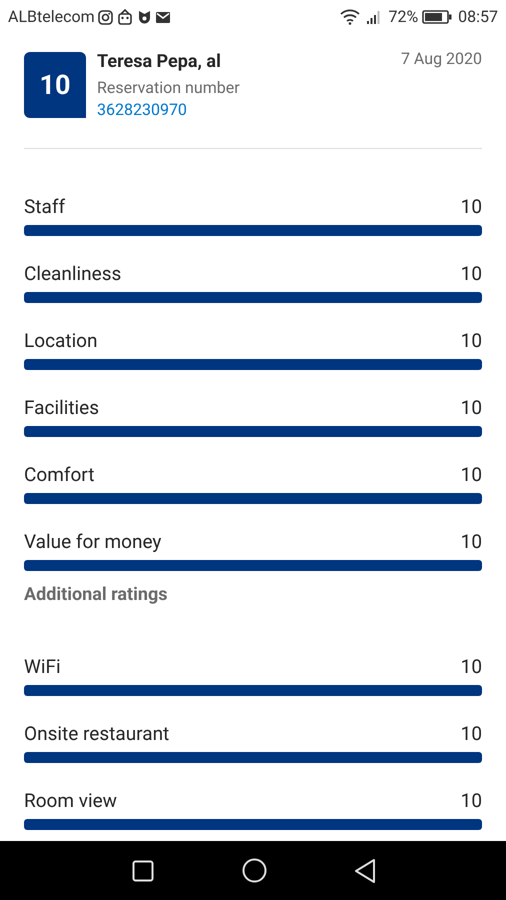  I want to click on review-date: 7 Aug 2020, so click(441, 59).